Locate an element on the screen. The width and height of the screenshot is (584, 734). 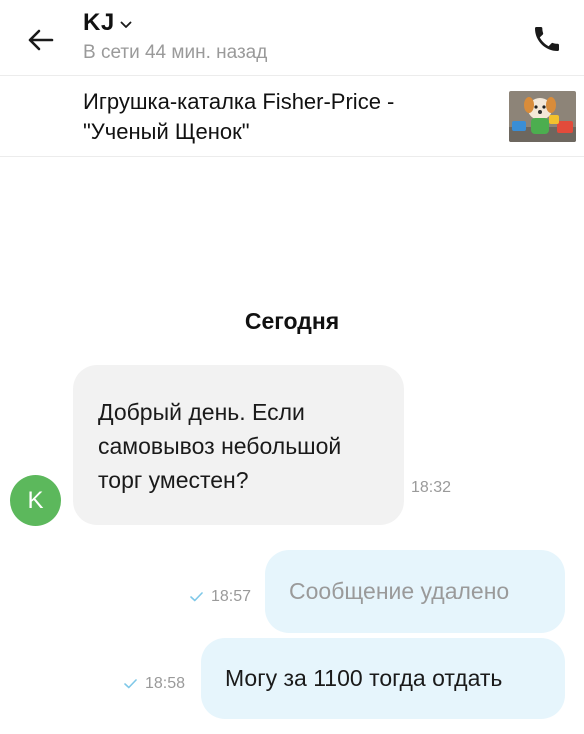
message-time: 18:58 is located at coordinates (165, 683).